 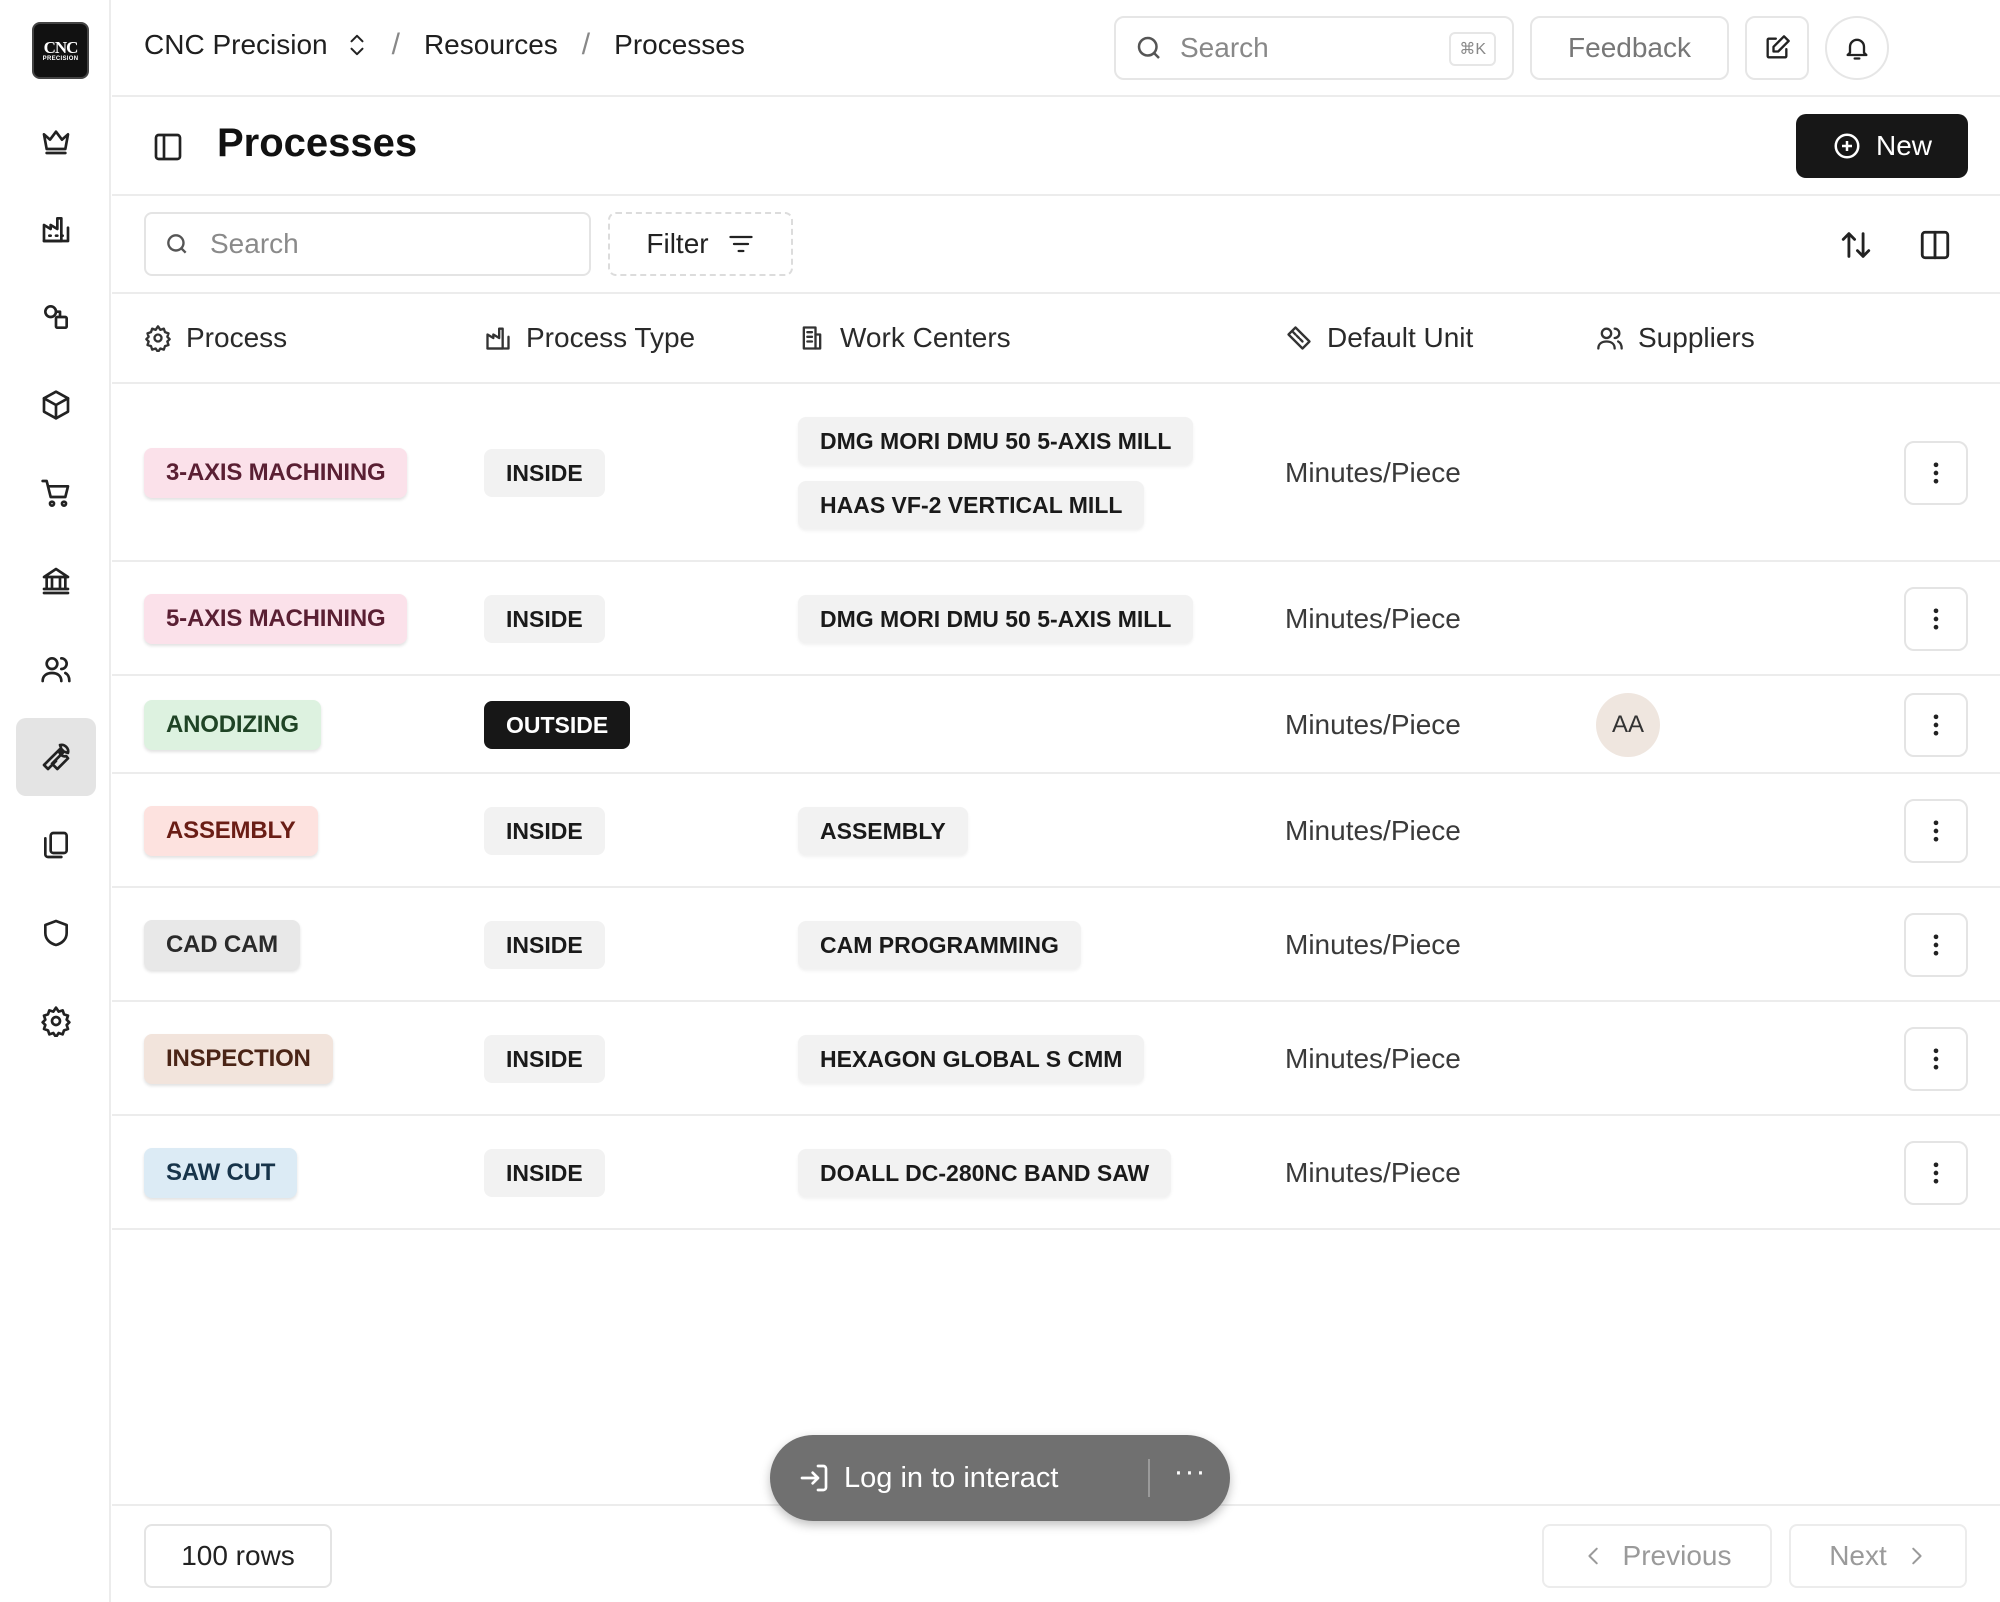 I want to click on ruler-icon, so click(x=1299, y=338).